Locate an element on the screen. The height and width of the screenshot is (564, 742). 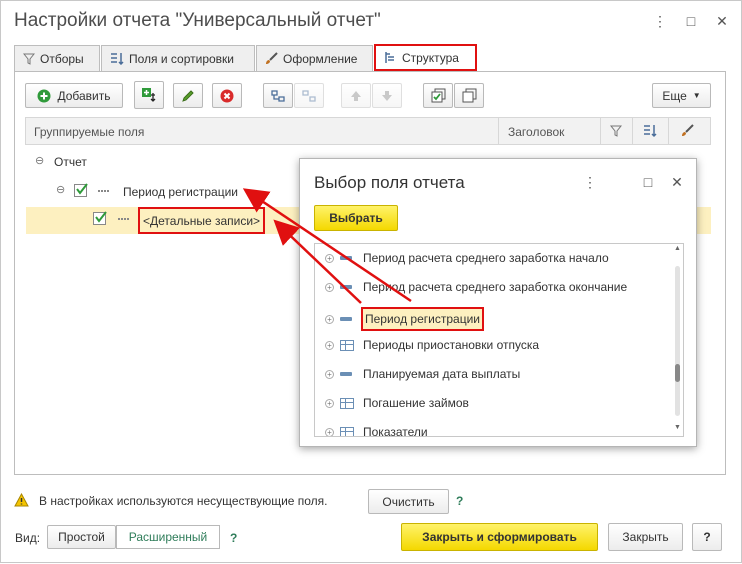
view-extended-button: Расширенный is located at coordinates (168, 537).